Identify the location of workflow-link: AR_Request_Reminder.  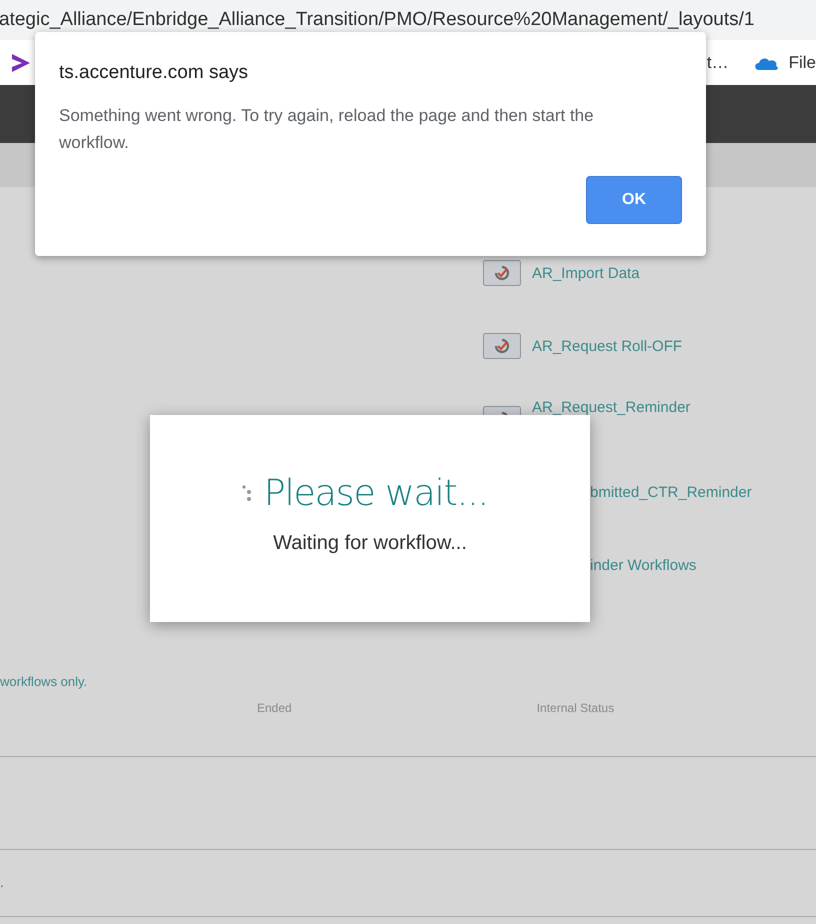
(611, 407).